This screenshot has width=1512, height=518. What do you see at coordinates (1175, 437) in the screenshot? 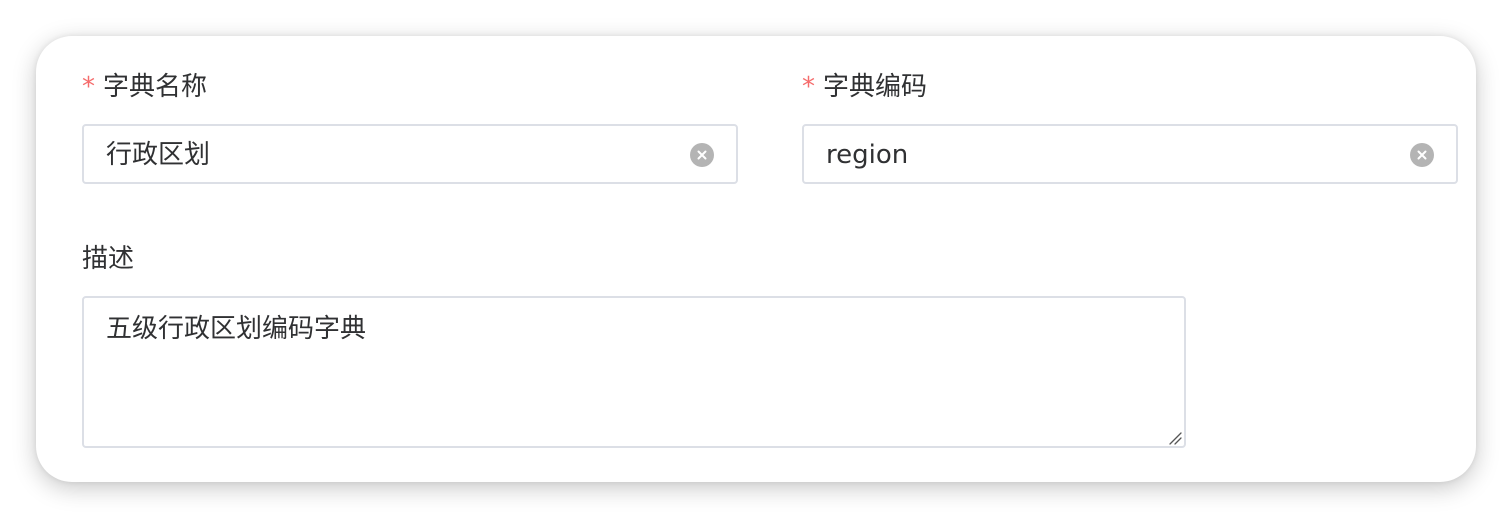
I see `resize-grip-icon` at bounding box center [1175, 437].